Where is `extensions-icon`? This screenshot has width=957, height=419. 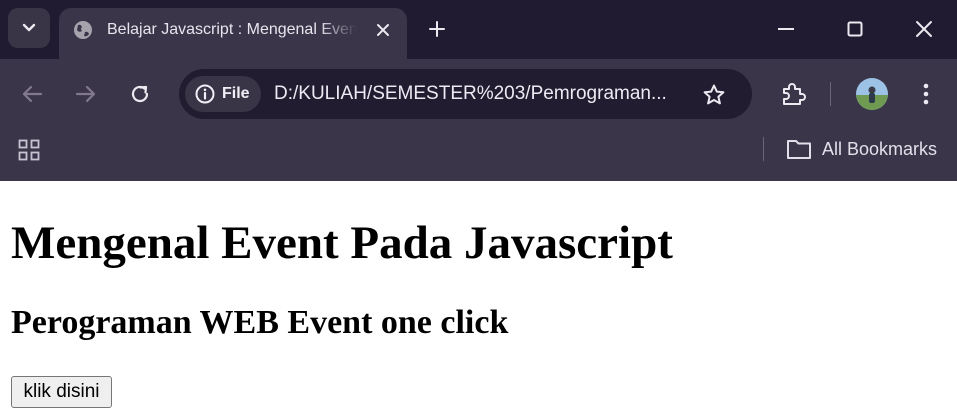 extensions-icon is located at coordinates (794, 94).